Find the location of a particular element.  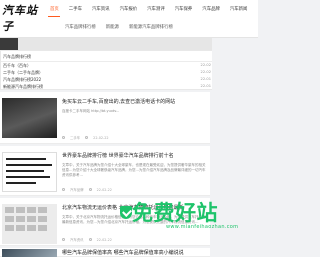

list-item: 汽车品牌排行榜2022 is located at coordinates (22, 80).